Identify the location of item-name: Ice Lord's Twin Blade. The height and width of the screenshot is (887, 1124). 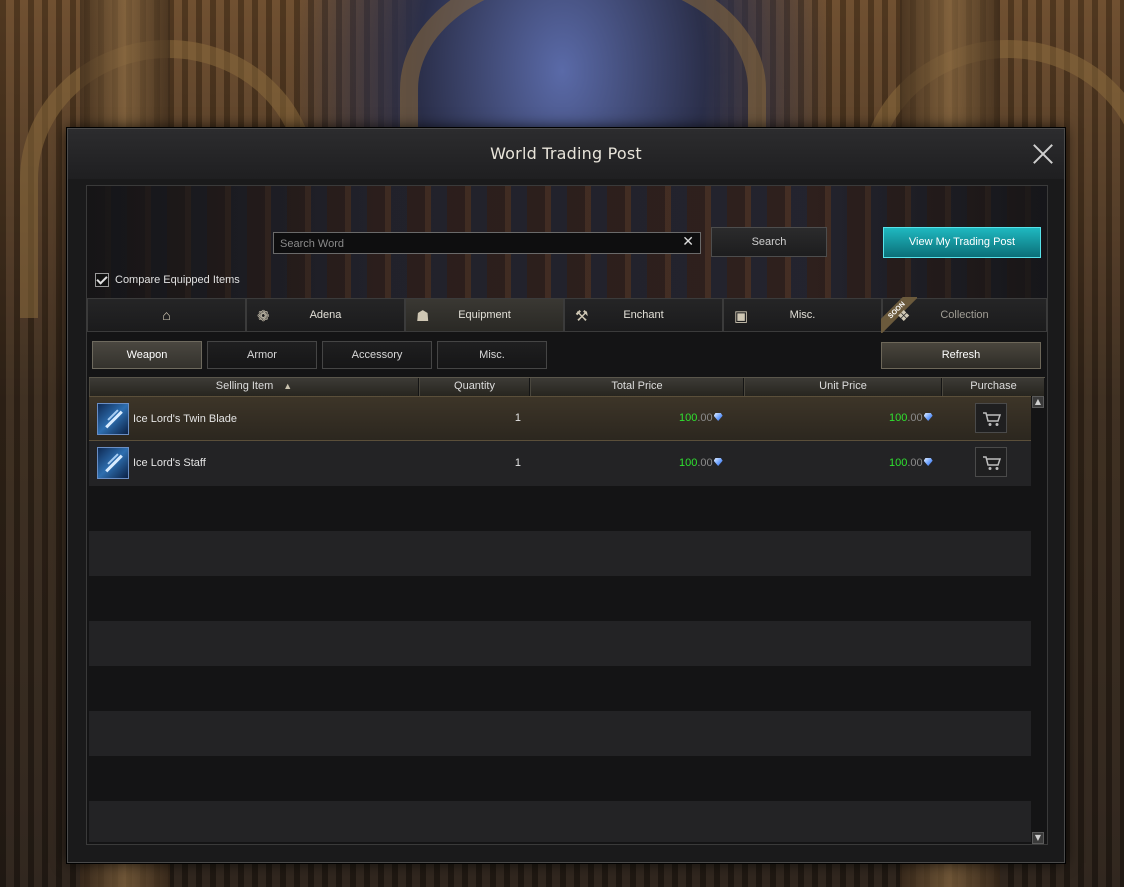
(185, 419).